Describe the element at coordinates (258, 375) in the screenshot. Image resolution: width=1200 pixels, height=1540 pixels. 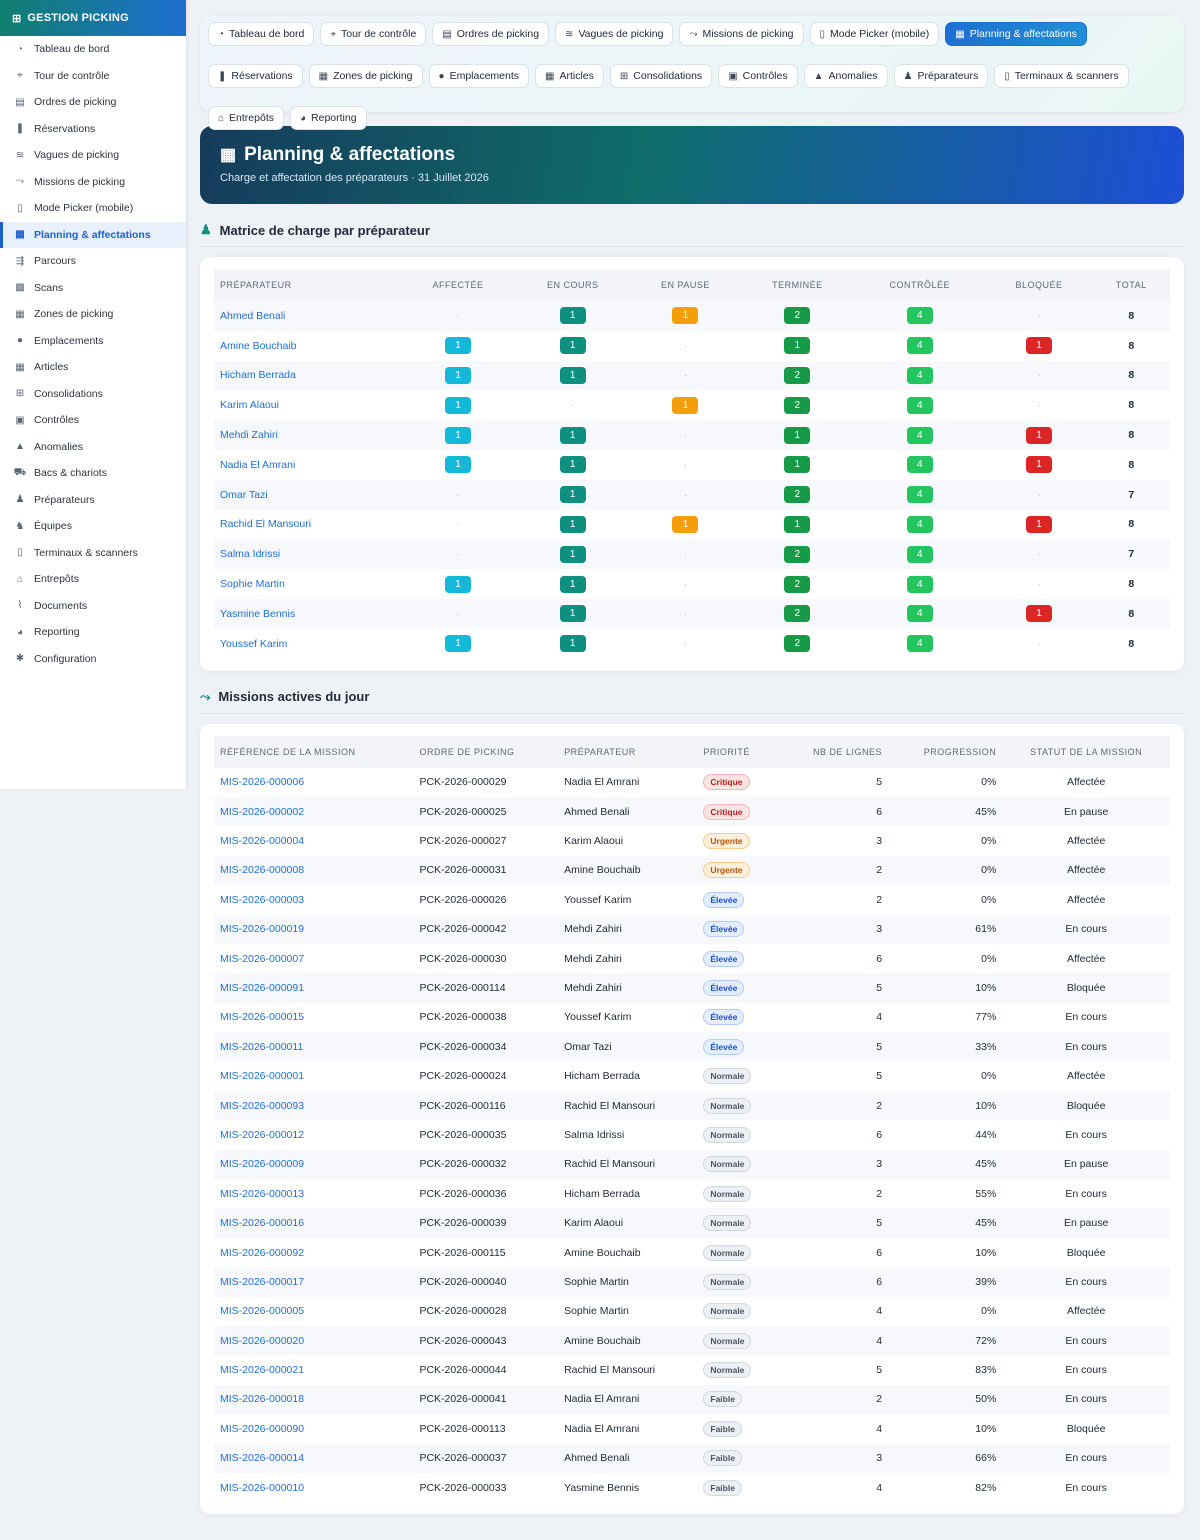
I see `picker-link: Hicham Berrada` at that location.